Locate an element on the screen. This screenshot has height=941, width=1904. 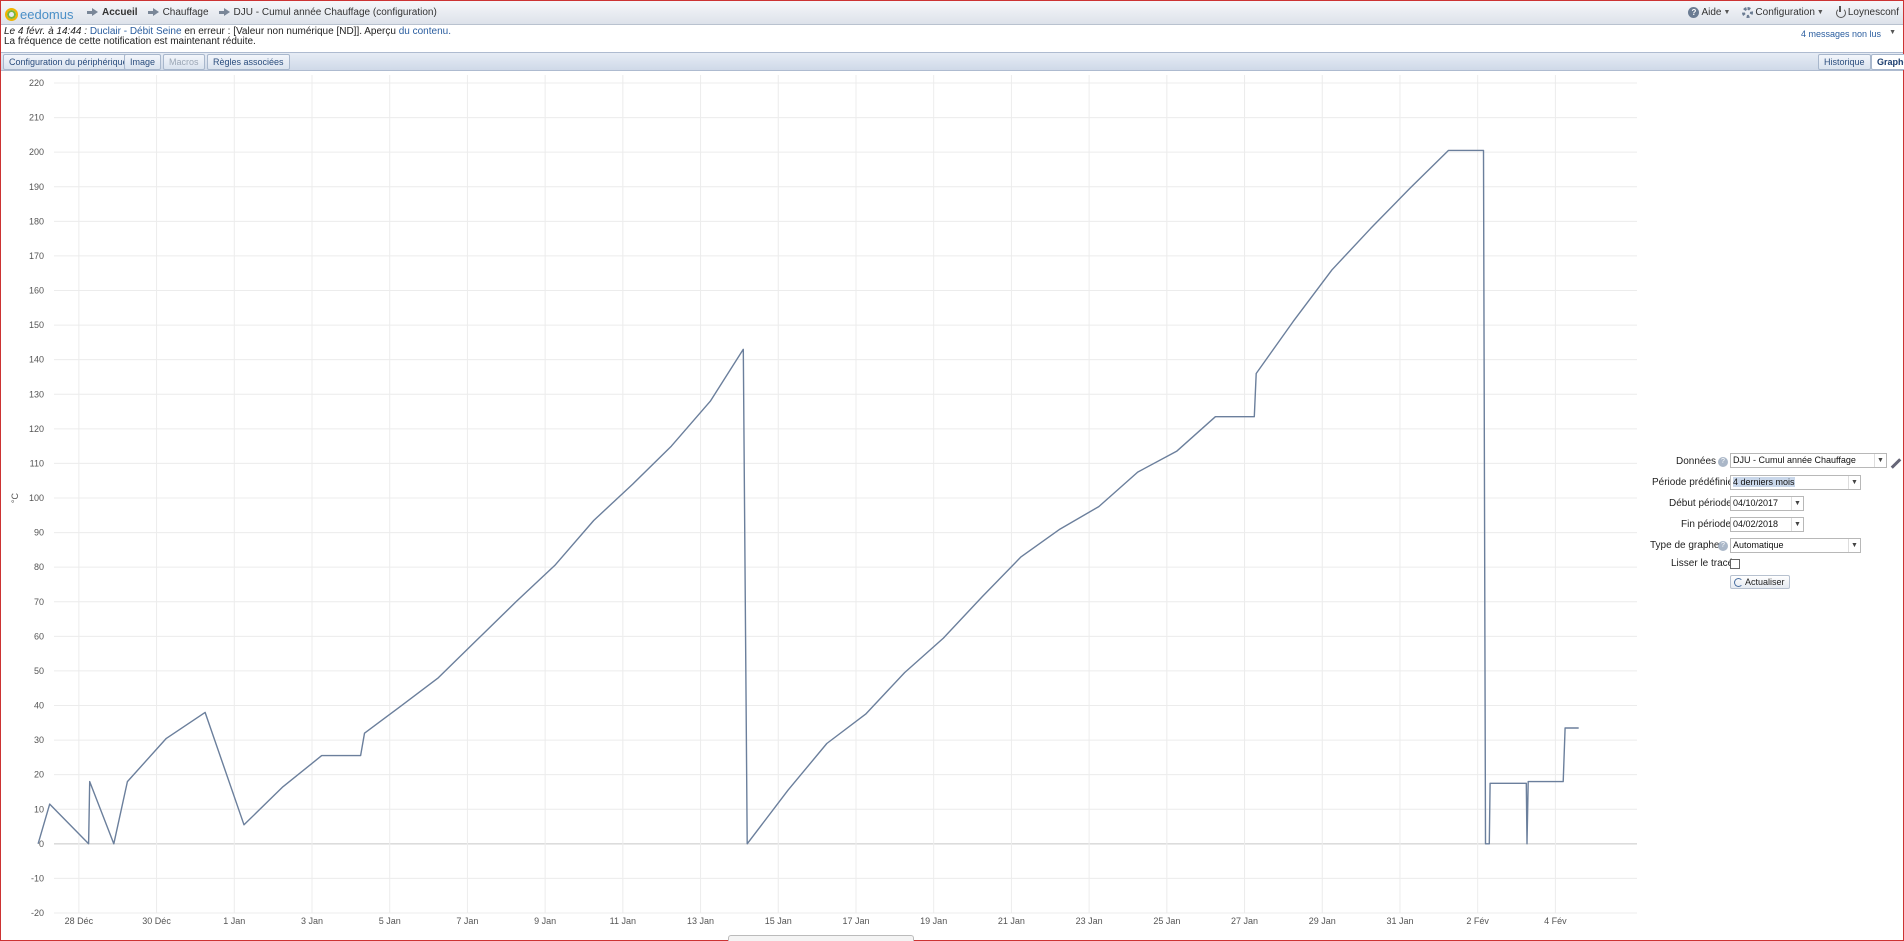
logo: eedomus is located at coordinates (39, 14).